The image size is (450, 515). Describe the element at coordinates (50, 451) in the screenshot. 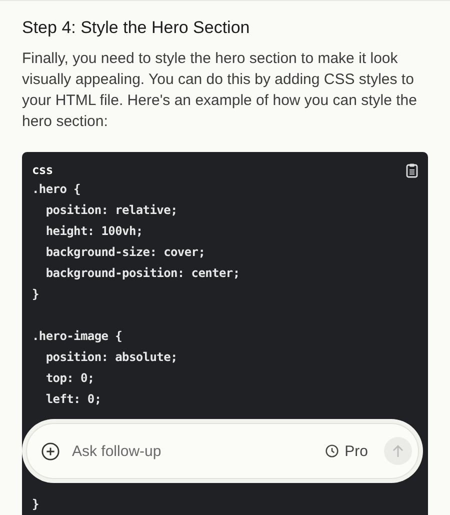

I see `plus-icon` at that location.